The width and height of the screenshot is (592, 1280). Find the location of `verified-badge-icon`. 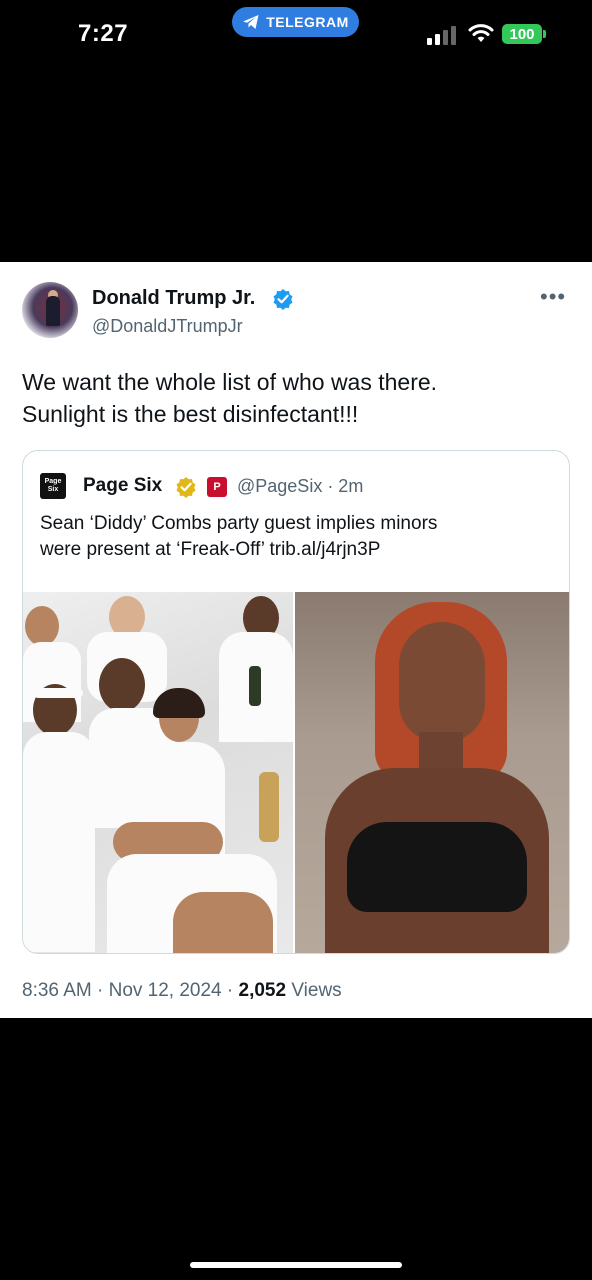

verified-badge-icon is located at coordinates (283, 299).